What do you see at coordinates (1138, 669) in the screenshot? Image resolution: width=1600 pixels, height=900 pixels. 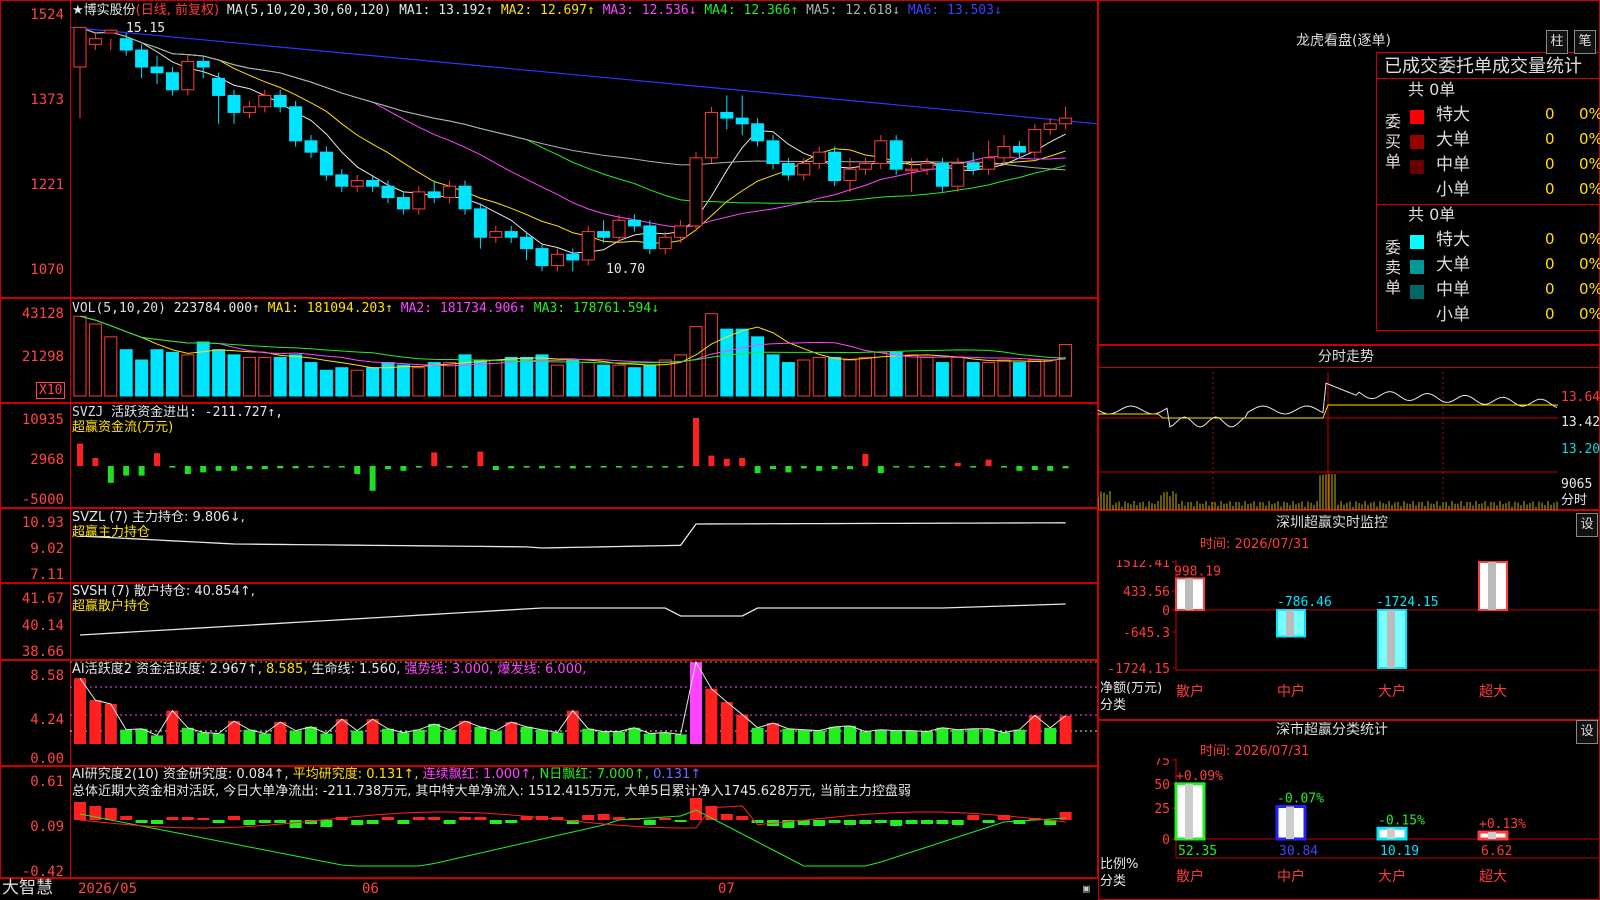 I see `axis-tick: -1724.15` at bounding box center [1138, 669].